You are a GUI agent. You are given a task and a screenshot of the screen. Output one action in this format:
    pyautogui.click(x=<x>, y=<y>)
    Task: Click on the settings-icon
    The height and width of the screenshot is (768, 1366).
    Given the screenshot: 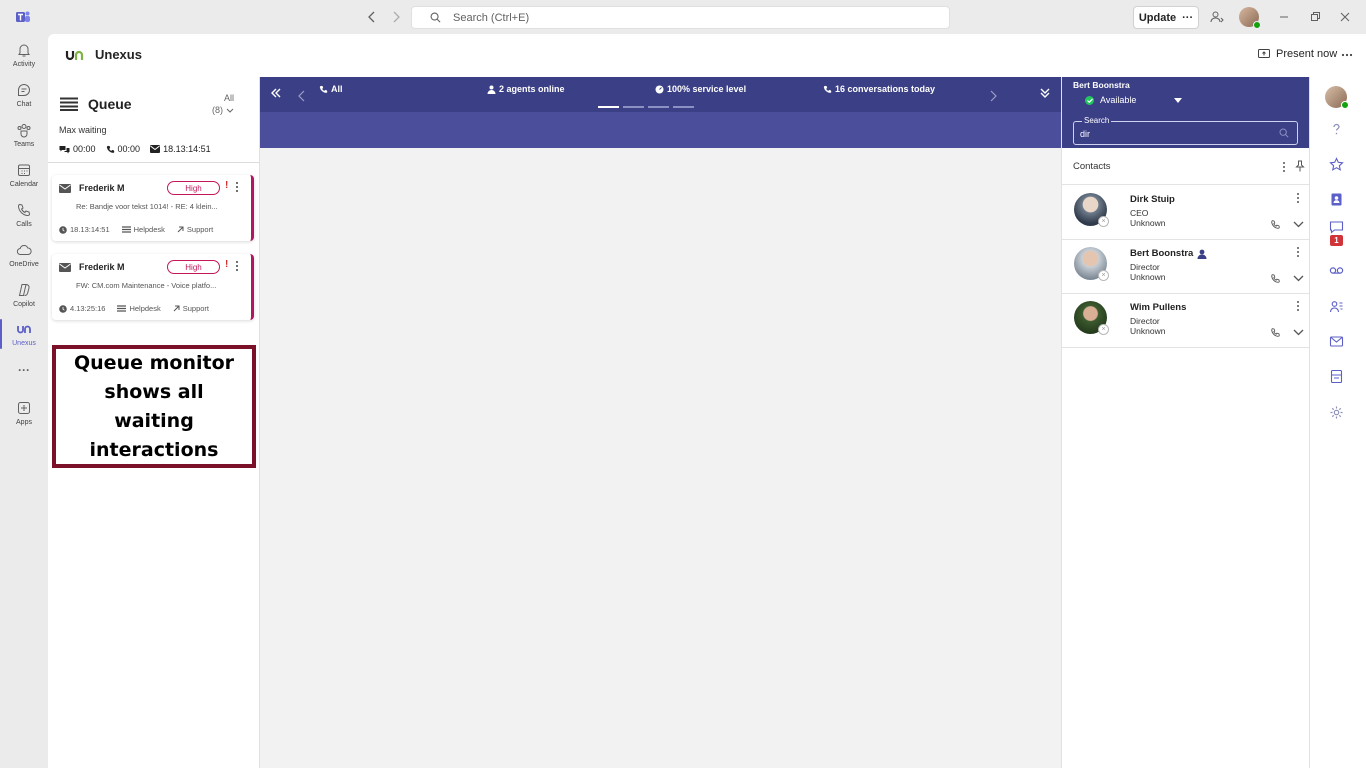 What is the action you would take?
    pyautogui.click(x=1336, y=412)
    